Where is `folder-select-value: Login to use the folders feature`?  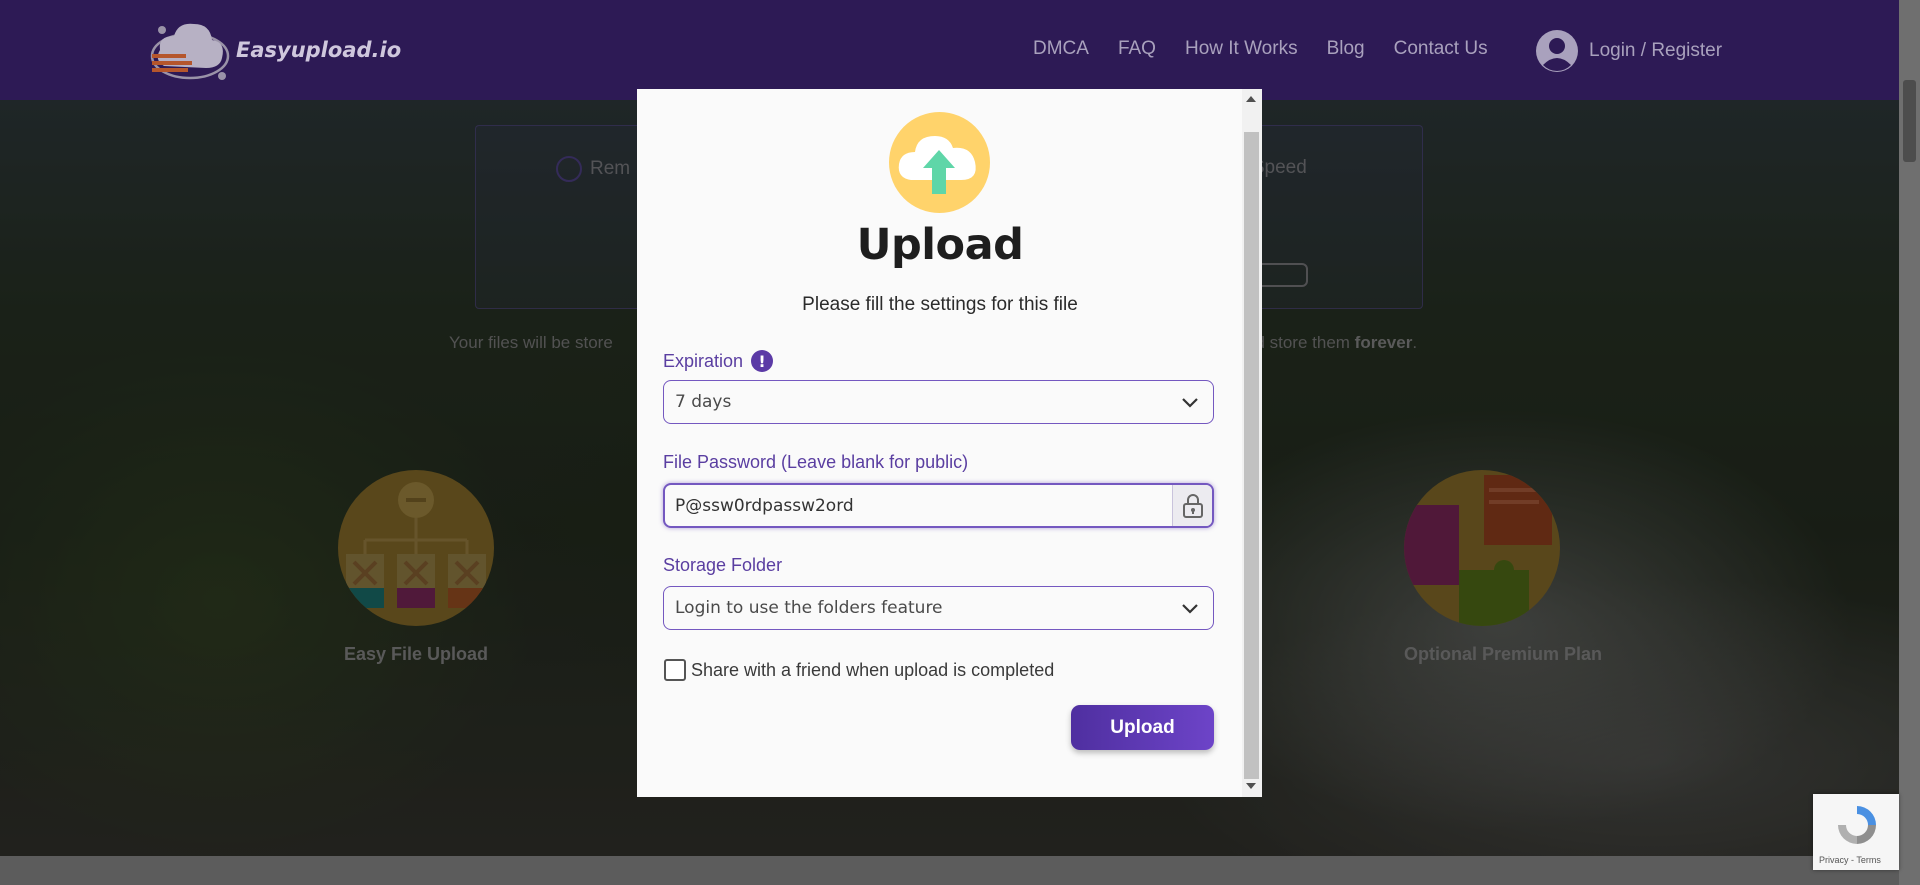 folder-select-value: Login to use the folders feature is located at coordinates (809, 608).